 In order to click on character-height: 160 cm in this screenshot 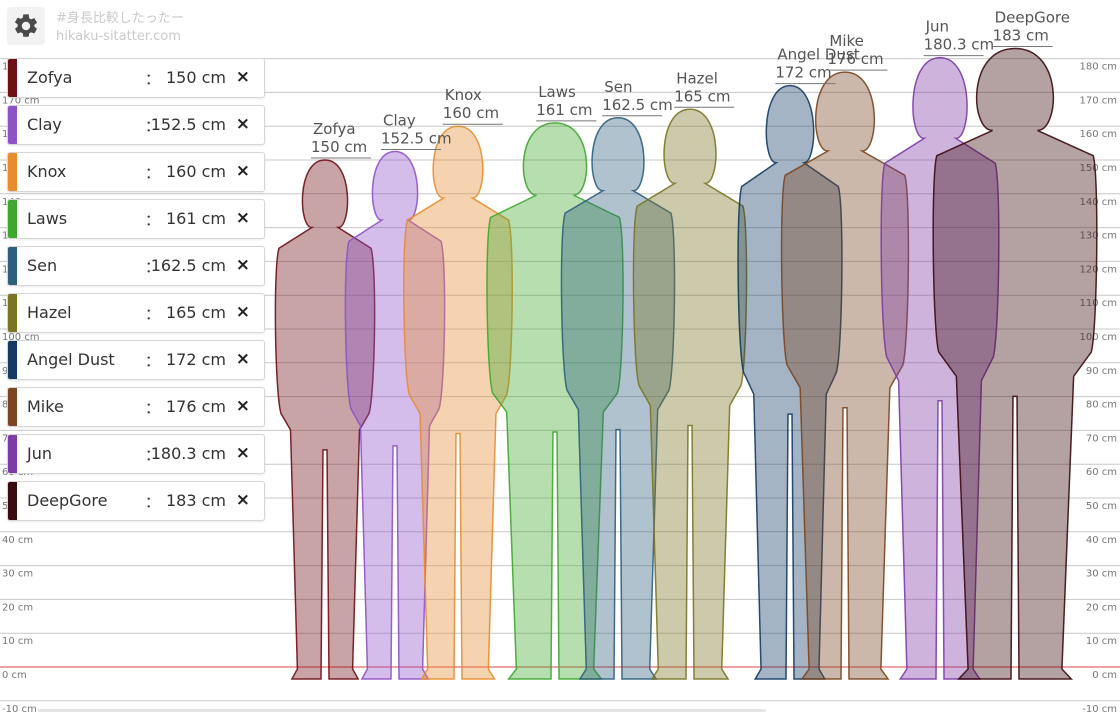, I will do `click(195, 171)`.